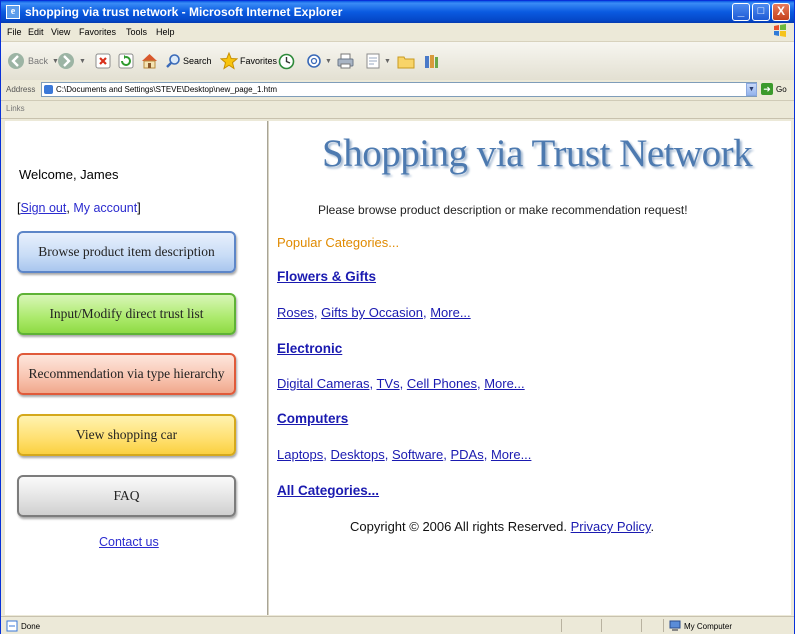  I want to click on privacy-policy-link: Privacy Policy, so click(611, 526).